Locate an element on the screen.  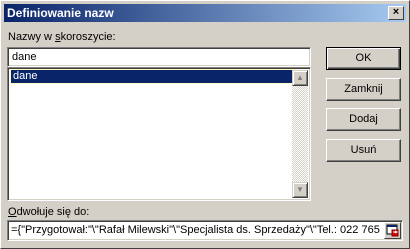
reference-label-accel: O is located at coordinates (12, 212).